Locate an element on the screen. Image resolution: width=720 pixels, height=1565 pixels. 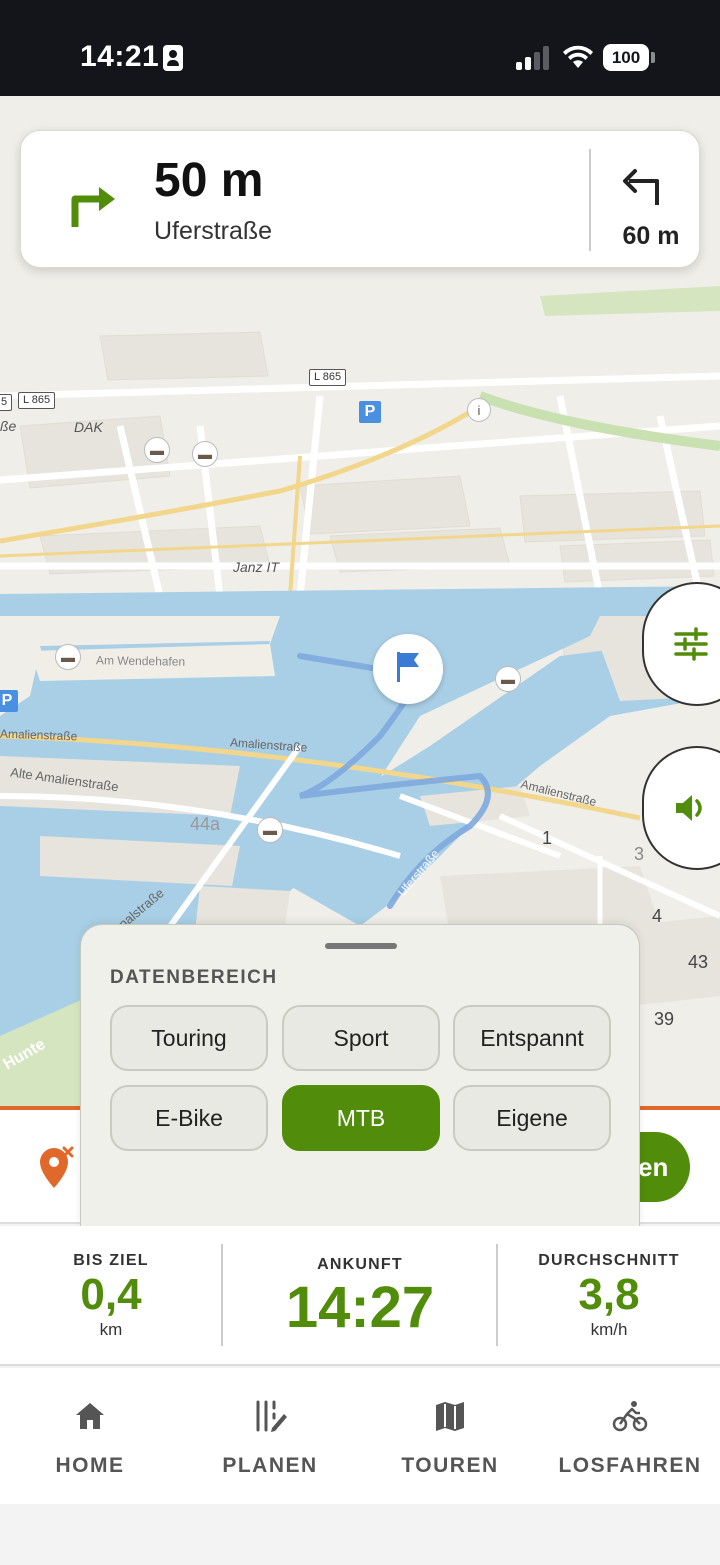
turn-instruction-card: 50 m Uferstraße 60 m is located at coordinates (360, 199).